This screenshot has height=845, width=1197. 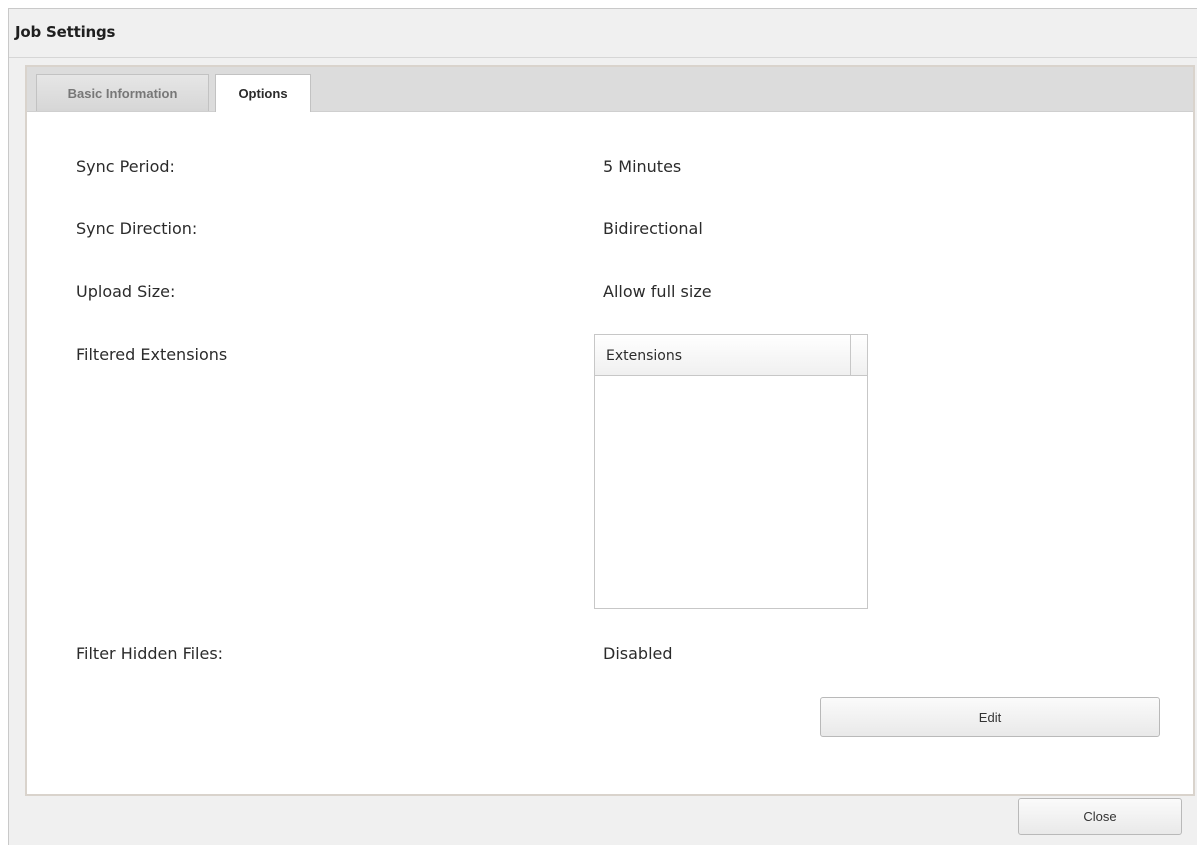 I want to click on dialog-title: Job Settings, so click(x=65, y=32).